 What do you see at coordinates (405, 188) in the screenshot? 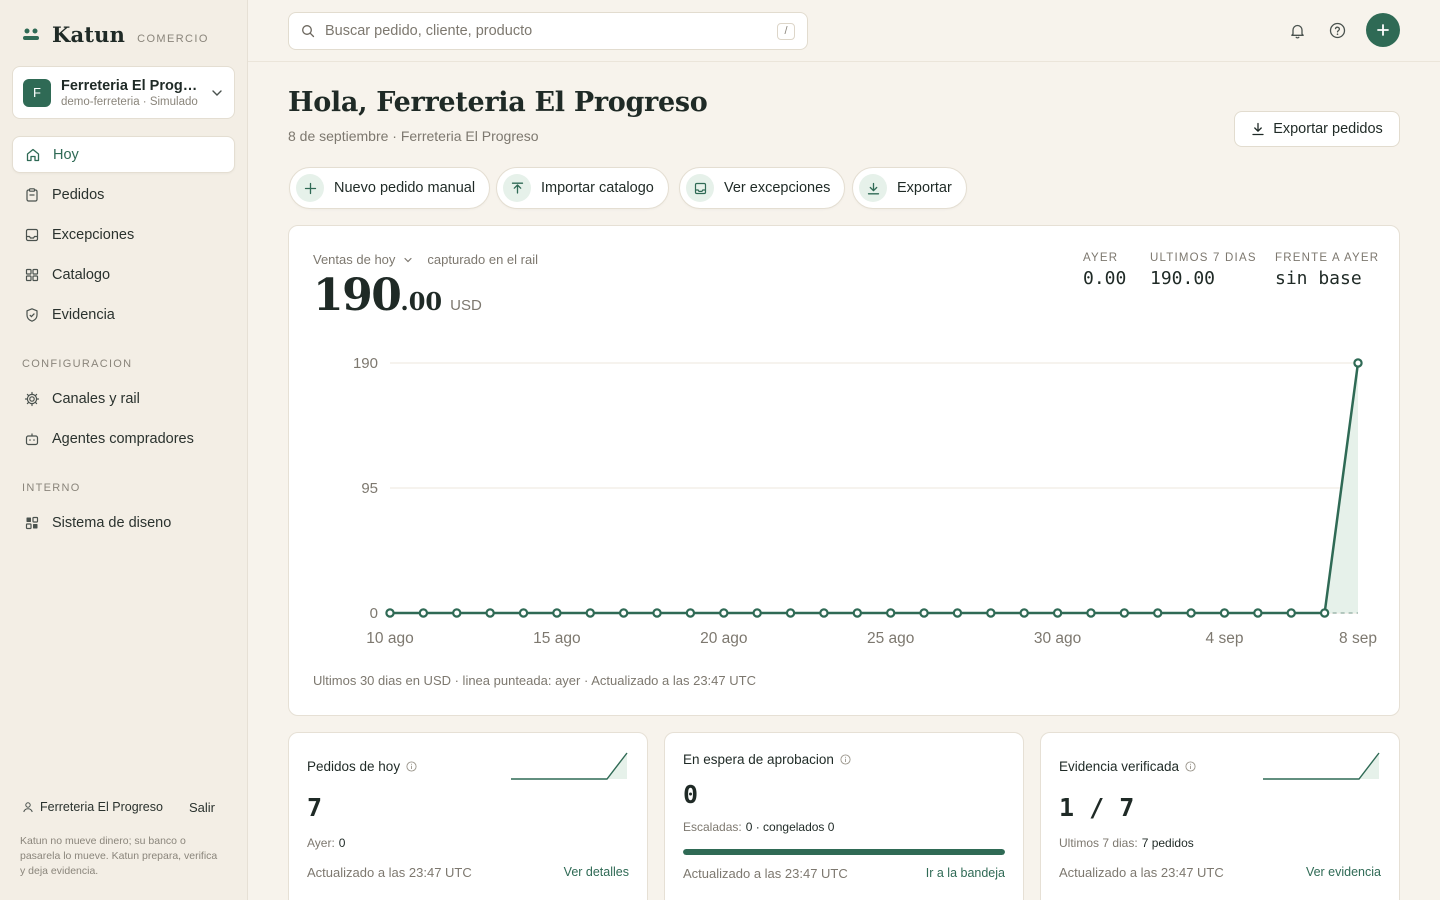
I see `quick-action-label: Nuevo pedido manual` at bounding box center [405, 188].